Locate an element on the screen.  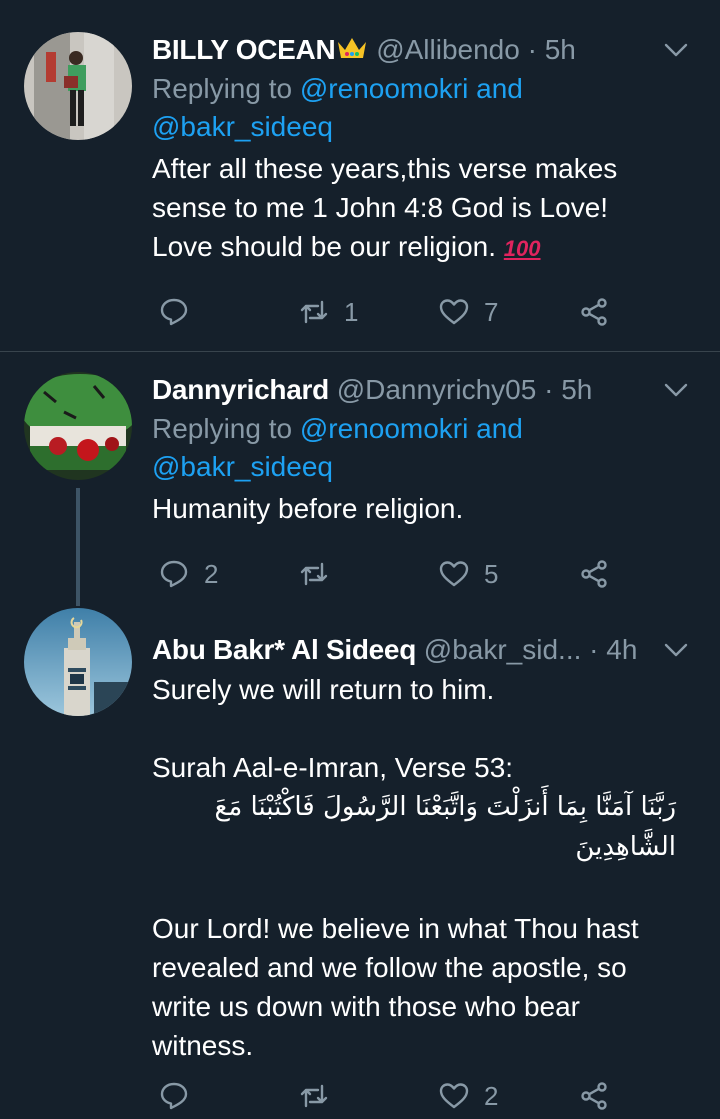
hundred-points-emoji: 100 is located at coordinates (522, 248).